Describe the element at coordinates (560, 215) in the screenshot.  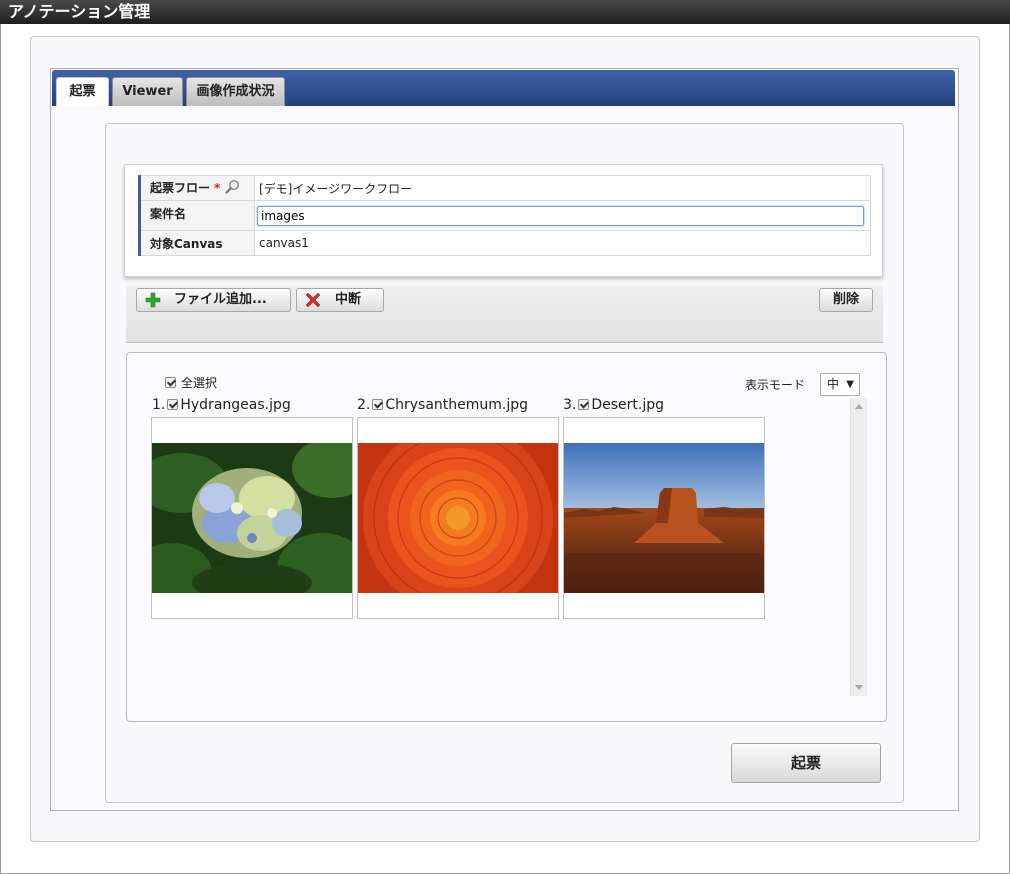
I see `subject-input` at that location.